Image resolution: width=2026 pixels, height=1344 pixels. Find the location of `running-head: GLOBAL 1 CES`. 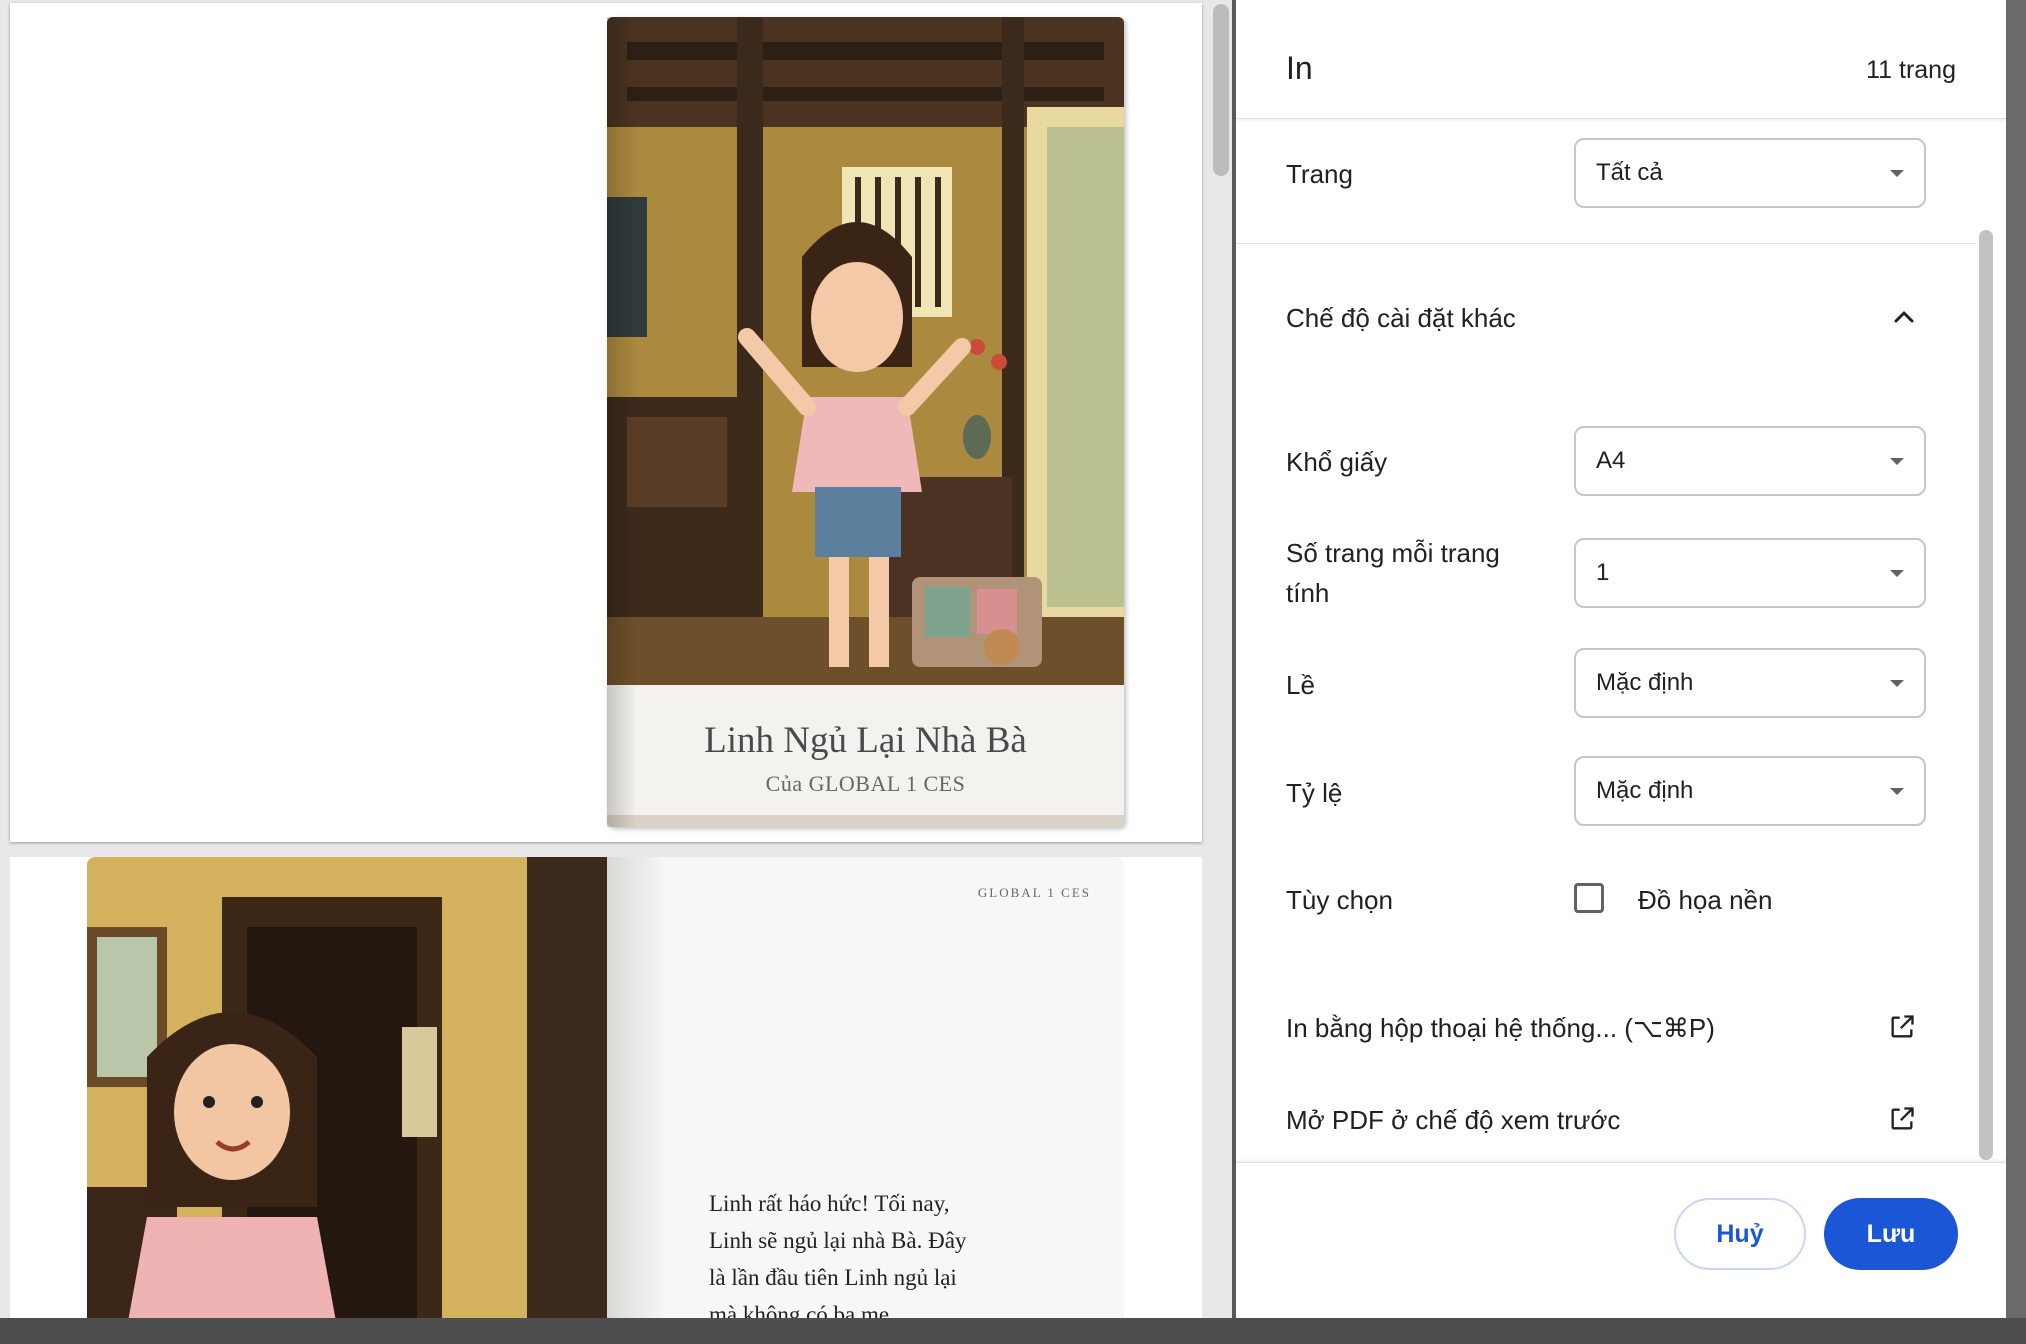

running-head: GLOBAL 1 CES is located at coordinates (1034, 892).